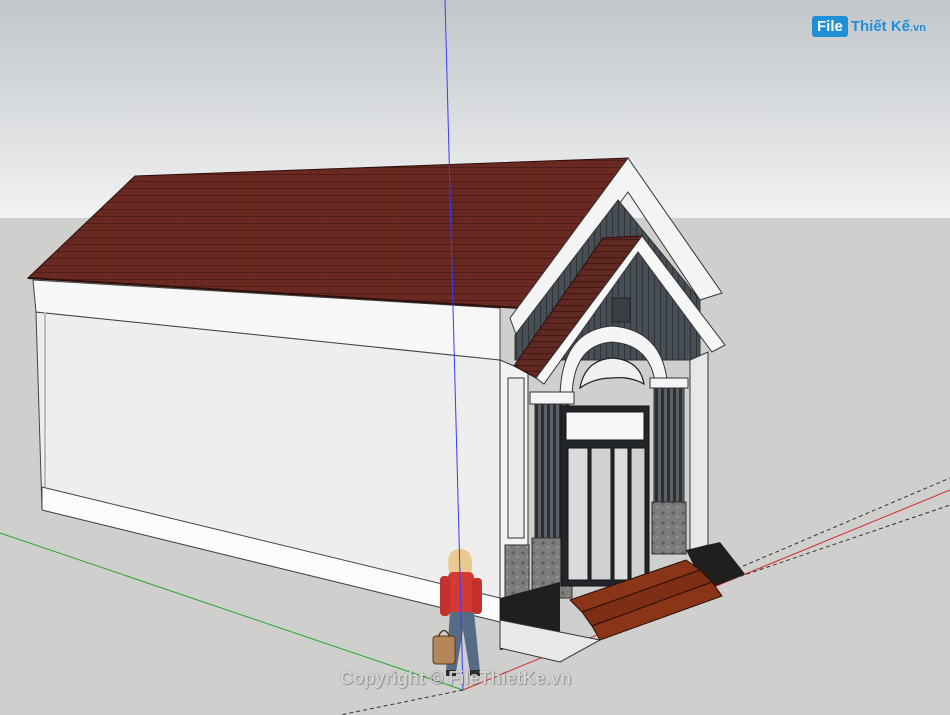 This screenshot has width=950, height=715. What do you see at coordinates (552, 398) in the screenshot?
I see `column-left-capital` at bounding box center [552, 398].